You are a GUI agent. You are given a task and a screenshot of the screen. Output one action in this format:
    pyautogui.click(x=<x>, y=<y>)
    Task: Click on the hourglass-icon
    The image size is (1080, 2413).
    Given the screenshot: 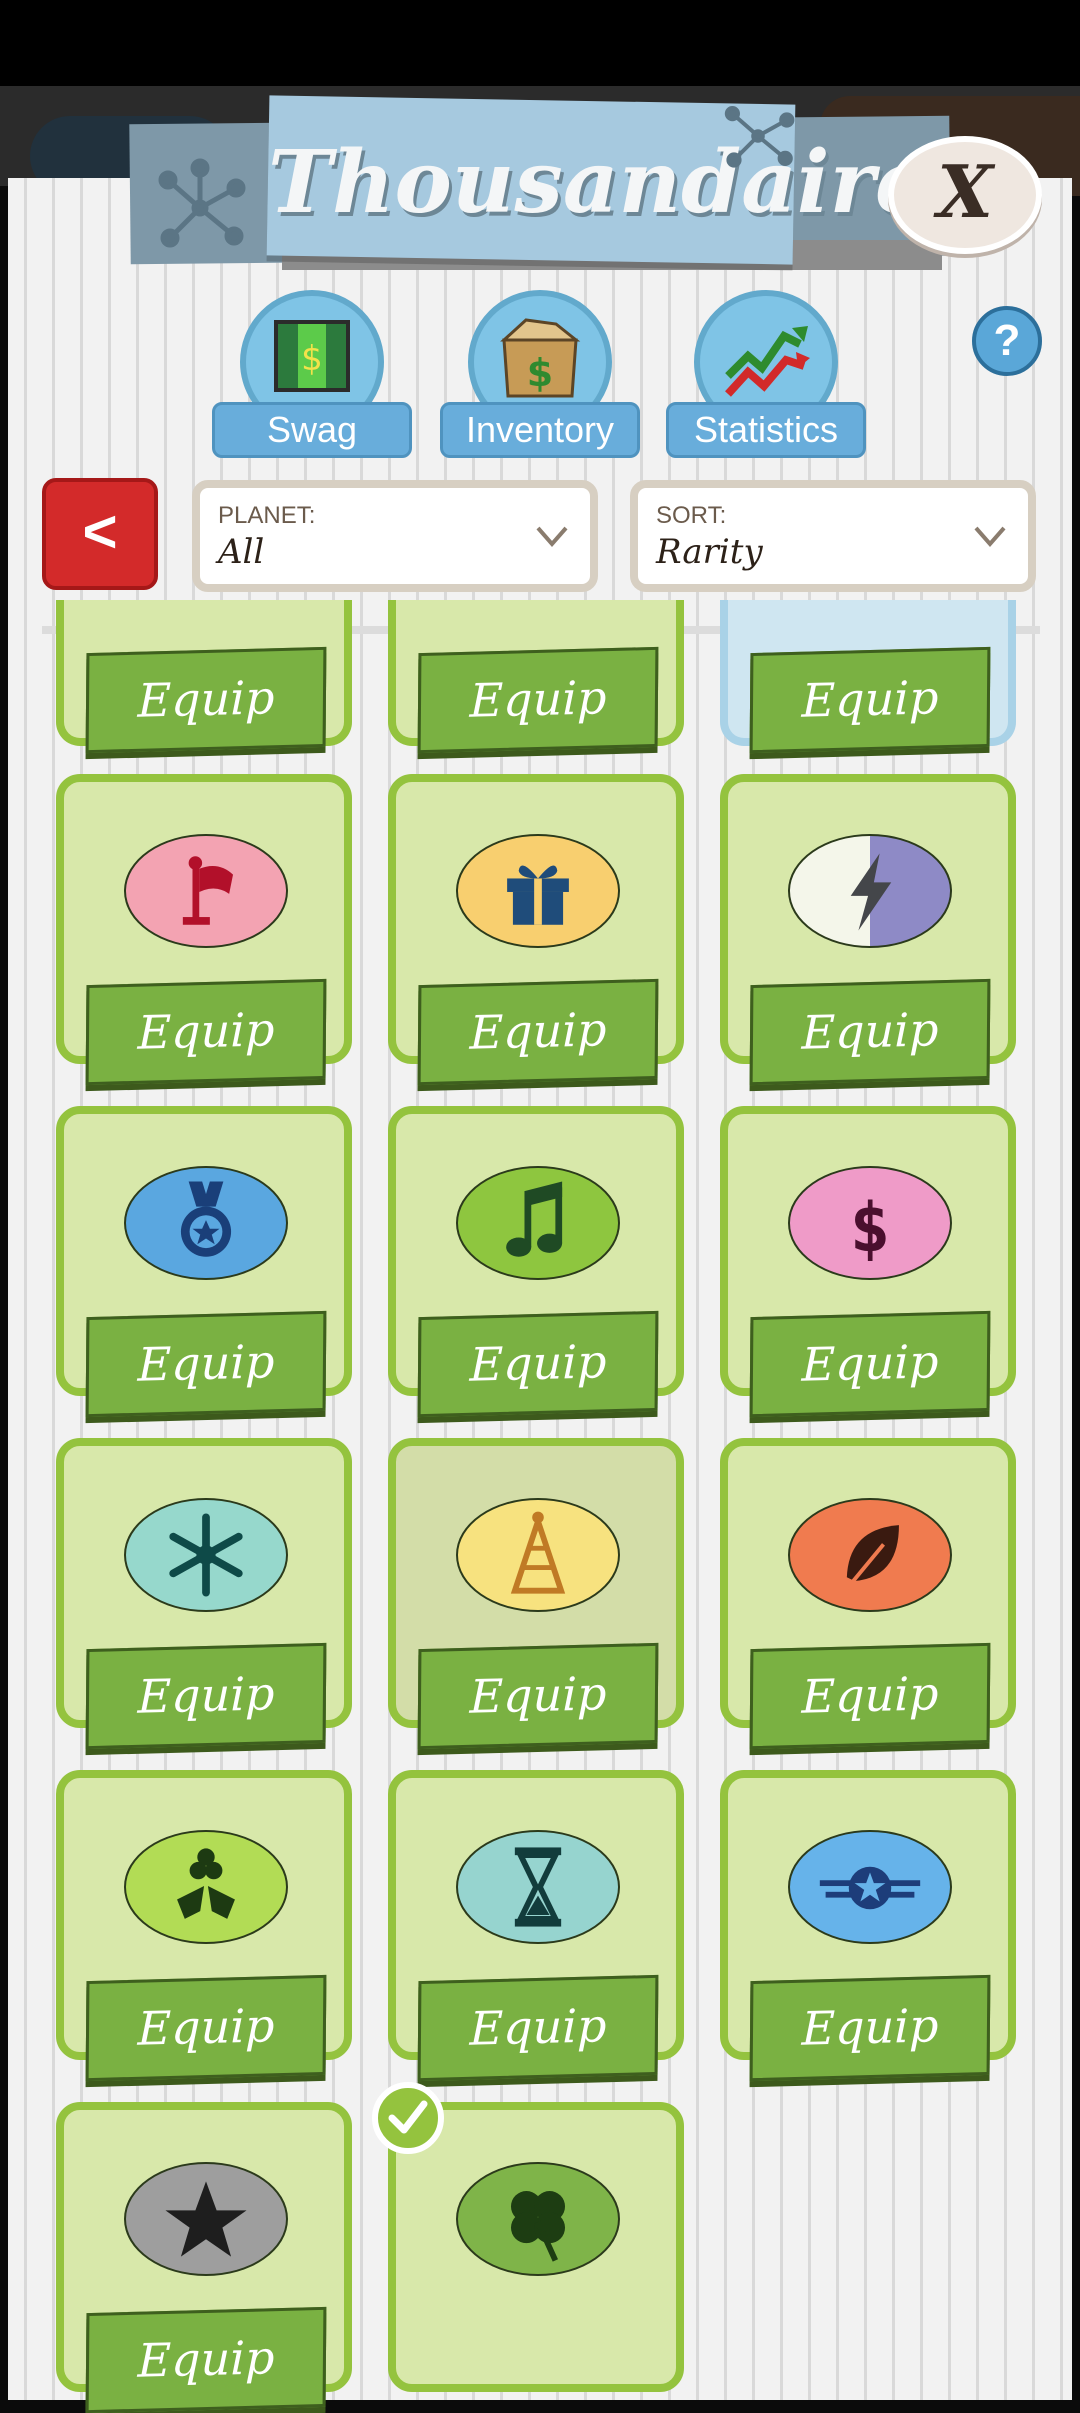 What is the action you would take?
    pyautogui.click(x=538, y=1887)
    